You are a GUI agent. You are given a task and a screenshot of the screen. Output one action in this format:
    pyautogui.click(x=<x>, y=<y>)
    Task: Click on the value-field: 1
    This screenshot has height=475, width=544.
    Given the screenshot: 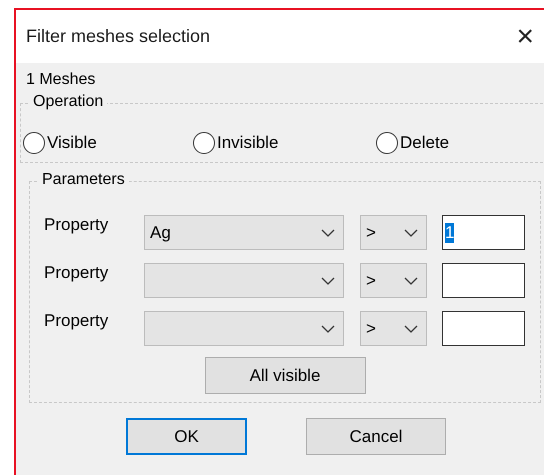 What is the action you would take?
    pyautogui.click(x=483, y=232)
    